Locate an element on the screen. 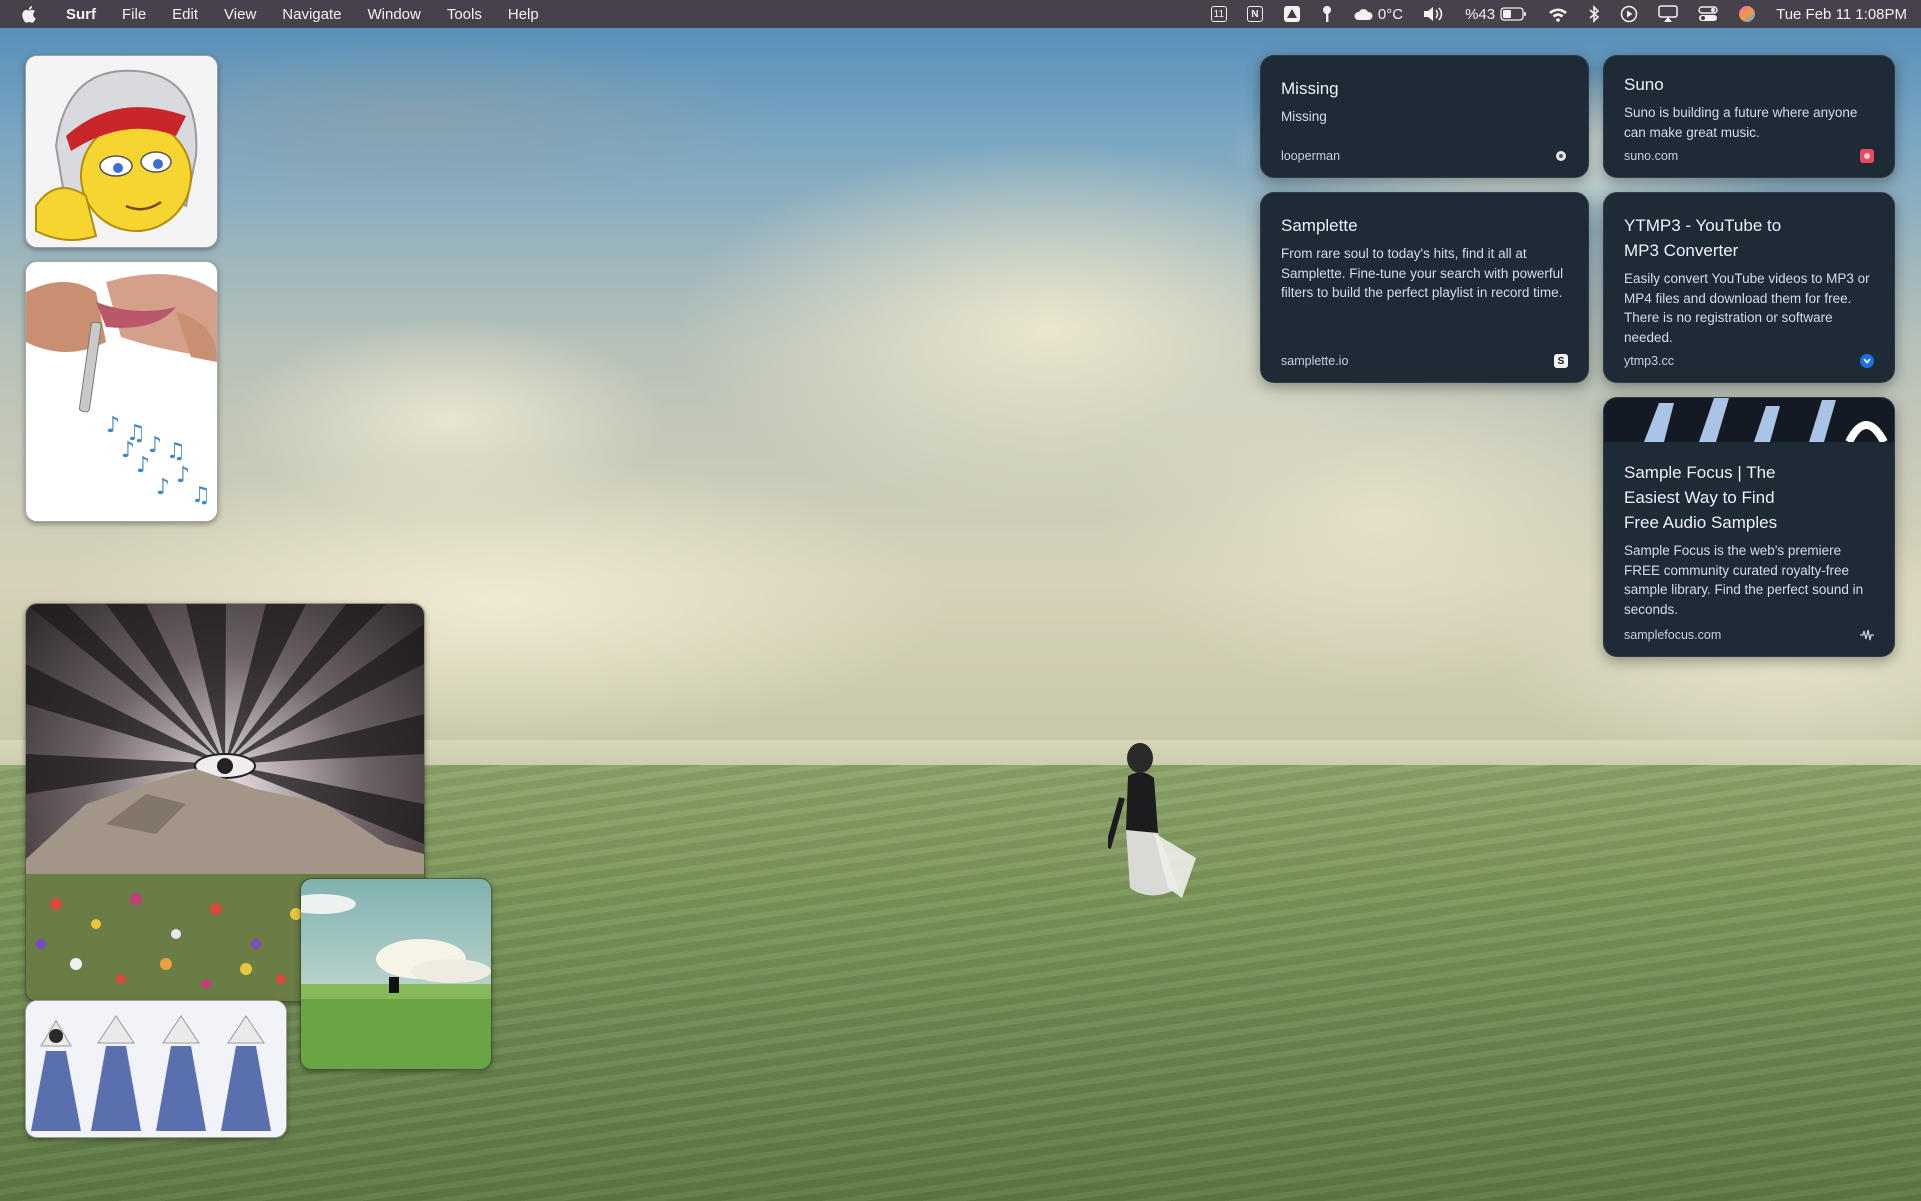  card-footer: samplefocus.com is located at coordinates (1749, 635).